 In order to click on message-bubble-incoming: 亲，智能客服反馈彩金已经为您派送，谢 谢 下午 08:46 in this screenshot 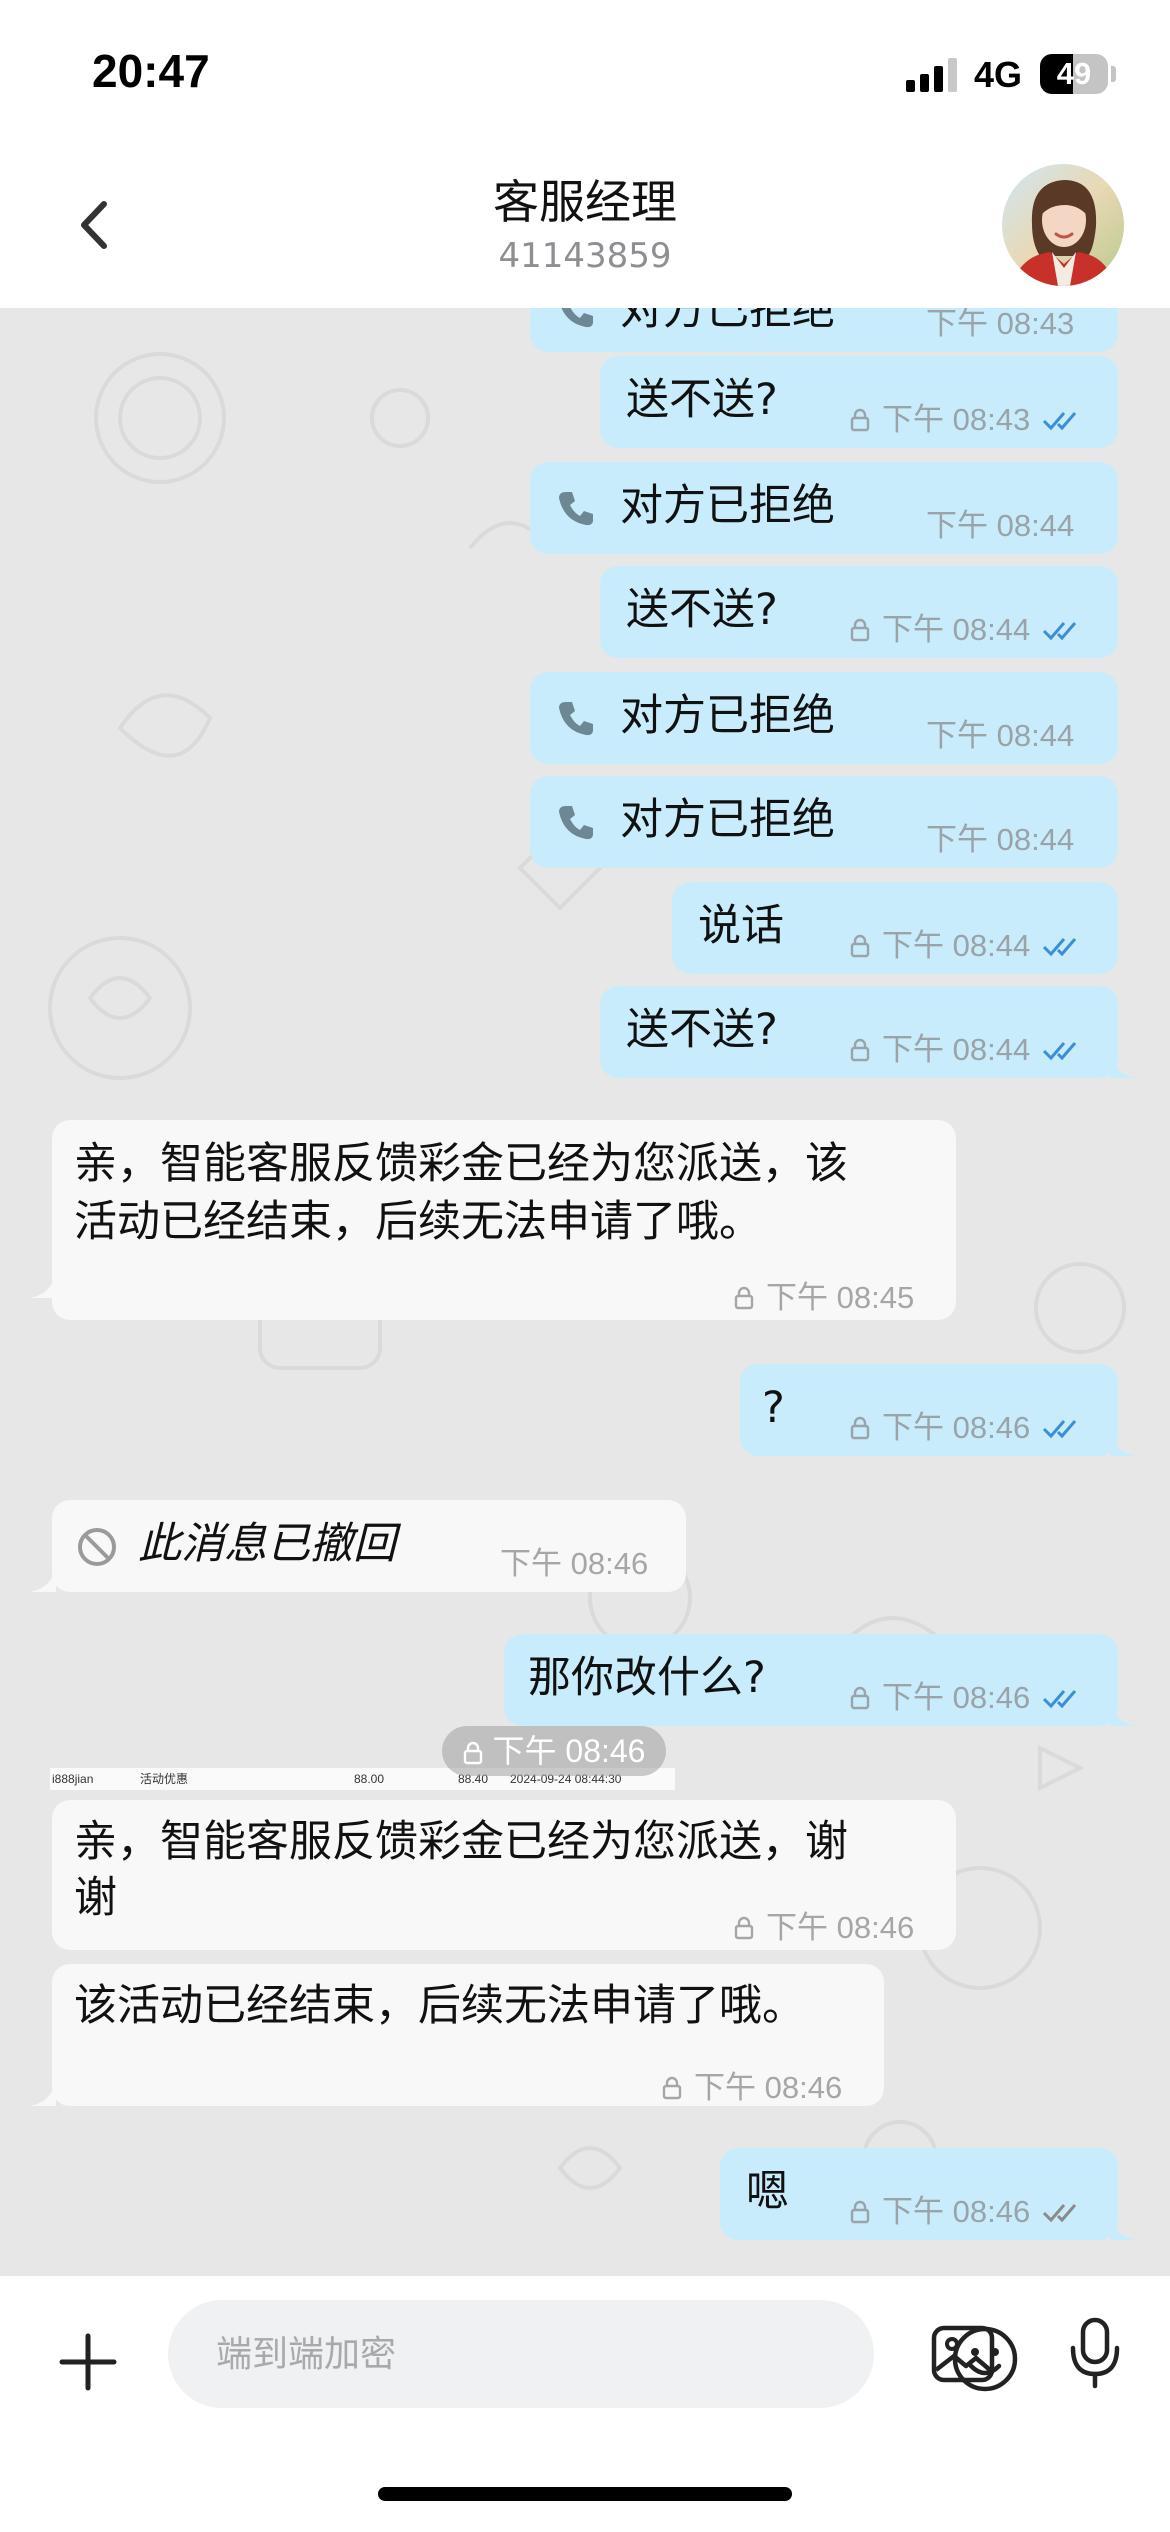, I will do `click(504, 1875)`.